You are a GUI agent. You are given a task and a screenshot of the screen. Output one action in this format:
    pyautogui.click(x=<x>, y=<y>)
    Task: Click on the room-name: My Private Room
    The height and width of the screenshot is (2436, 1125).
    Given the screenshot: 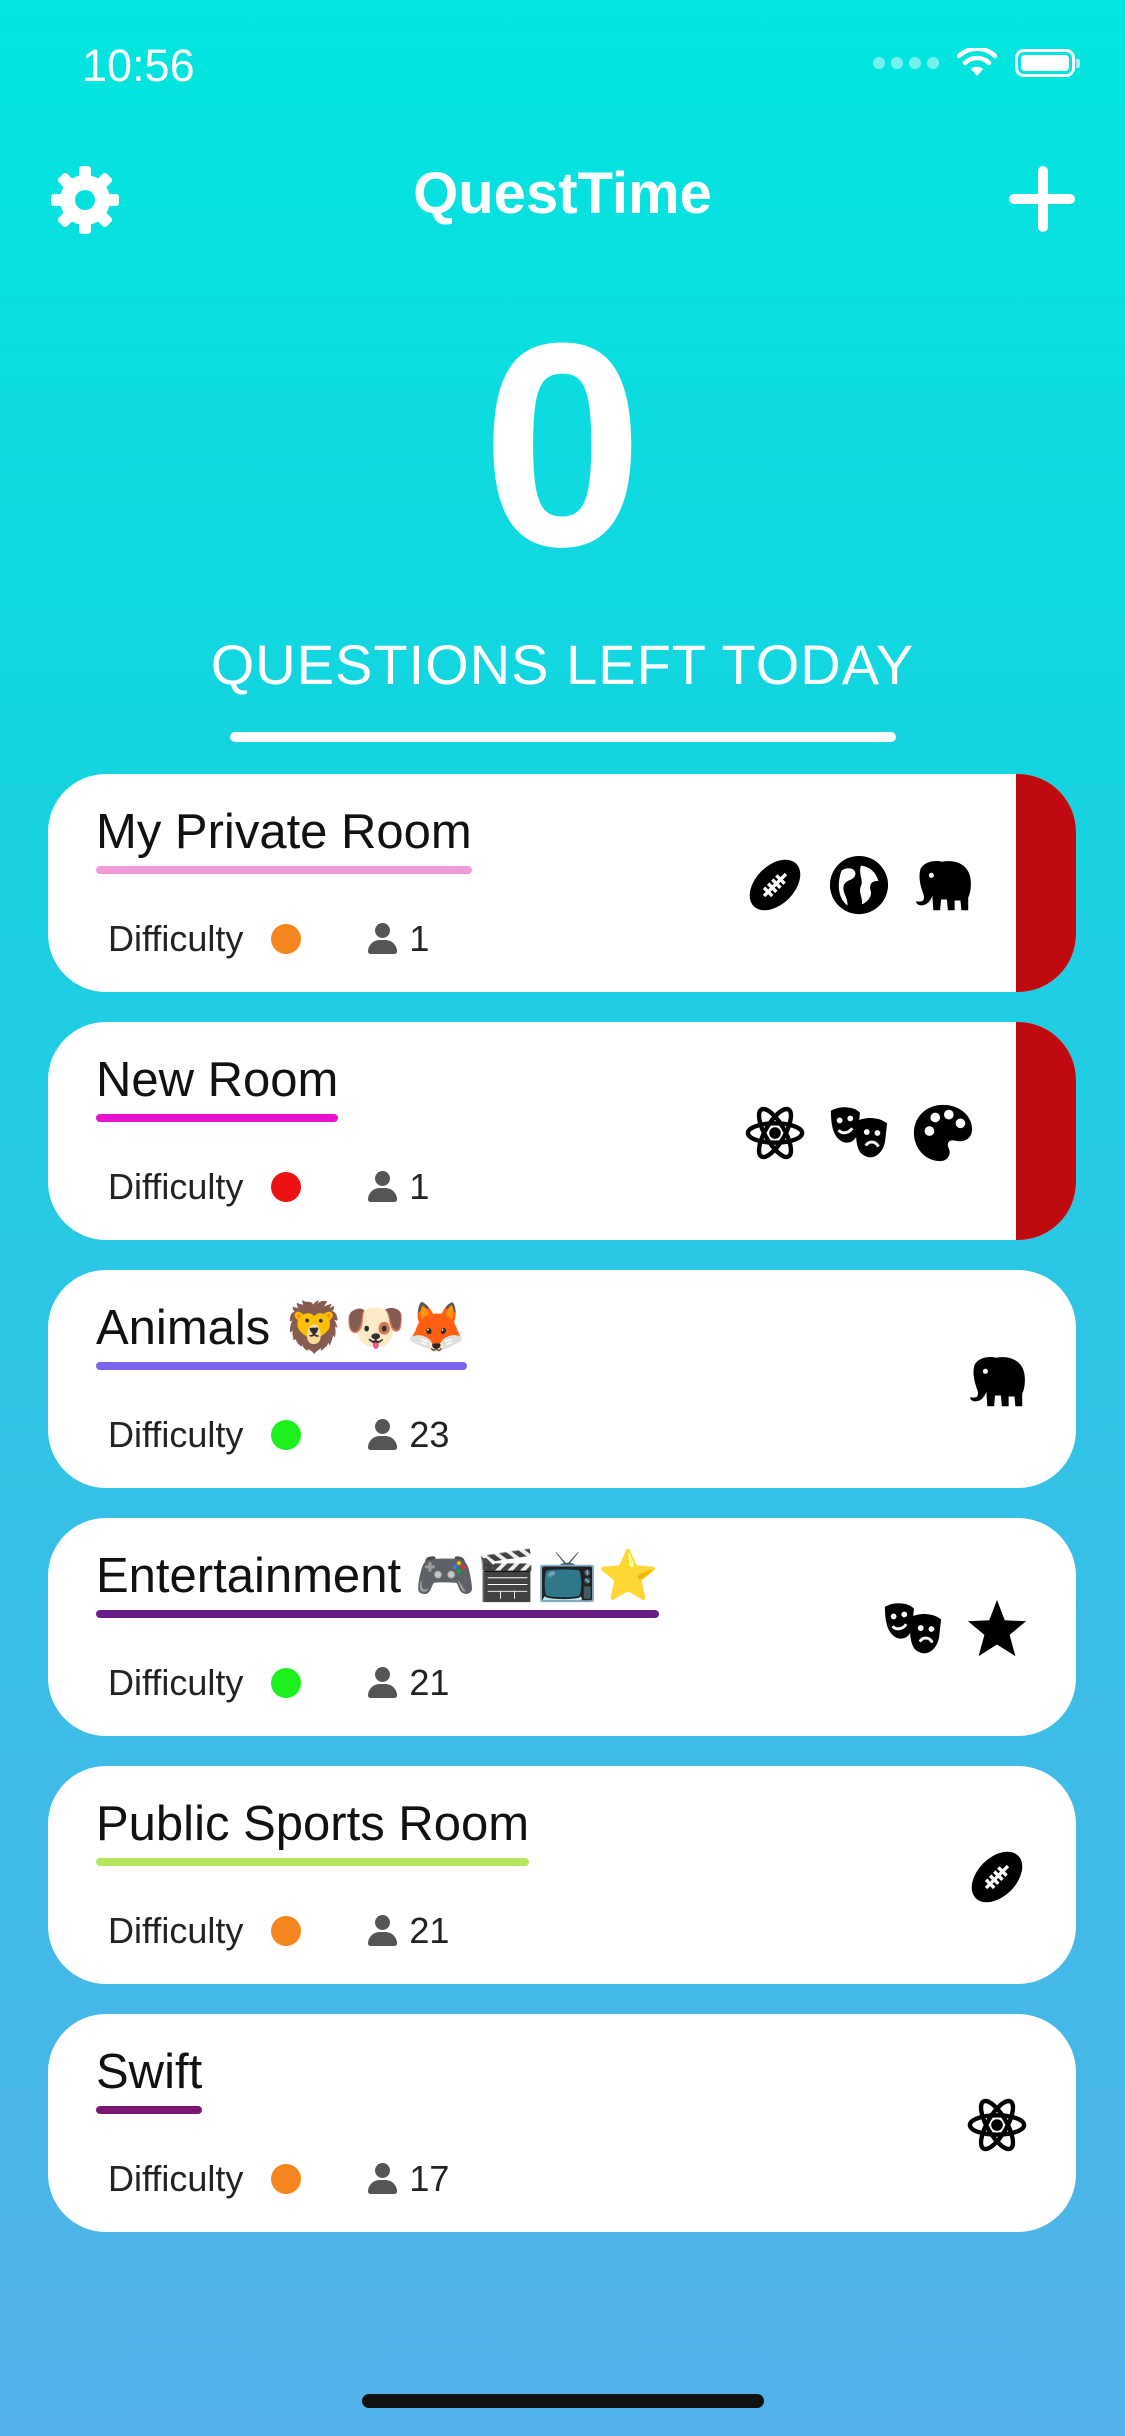 What is the action you would take?
    pyautogui.click(x=284, y=832)
    